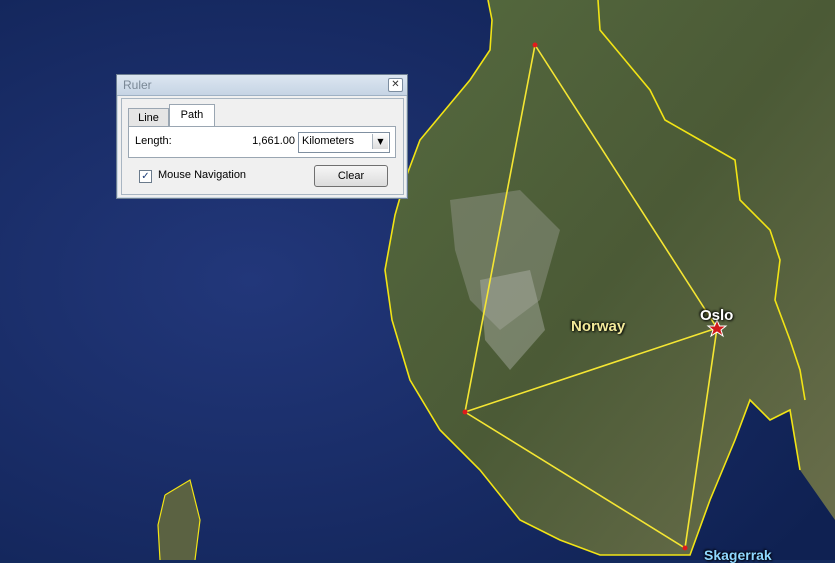 This screenshot has width=835, height=563. What do you see at coordinates (262, 85) in the screenshot?
I see `ruler-titlebar: Ruler ✕` at bounding box center [262, 85].